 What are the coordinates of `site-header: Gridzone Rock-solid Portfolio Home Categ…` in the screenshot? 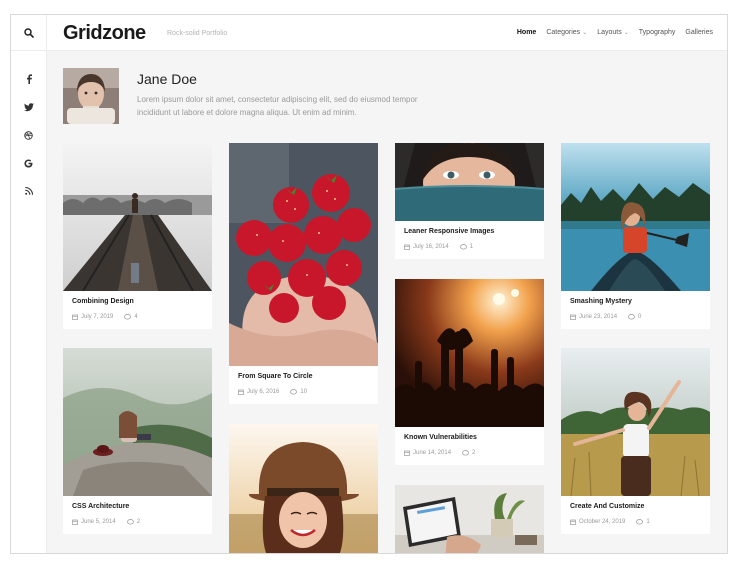 It's located at (387, 33).